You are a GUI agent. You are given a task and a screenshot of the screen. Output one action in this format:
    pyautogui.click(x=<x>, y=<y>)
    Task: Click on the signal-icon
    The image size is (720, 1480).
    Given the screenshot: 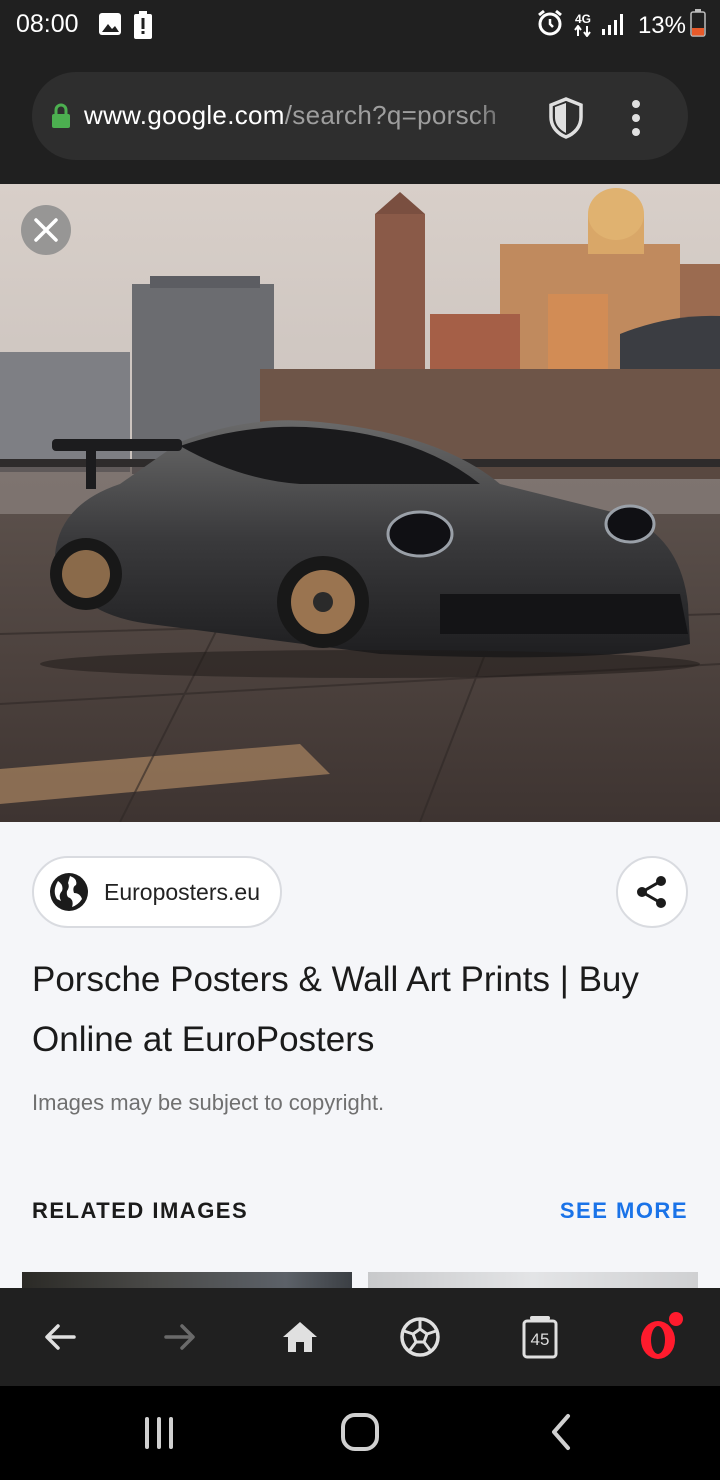 What is the action you would take?
    pyautogui.click(x=614, y=25)
    